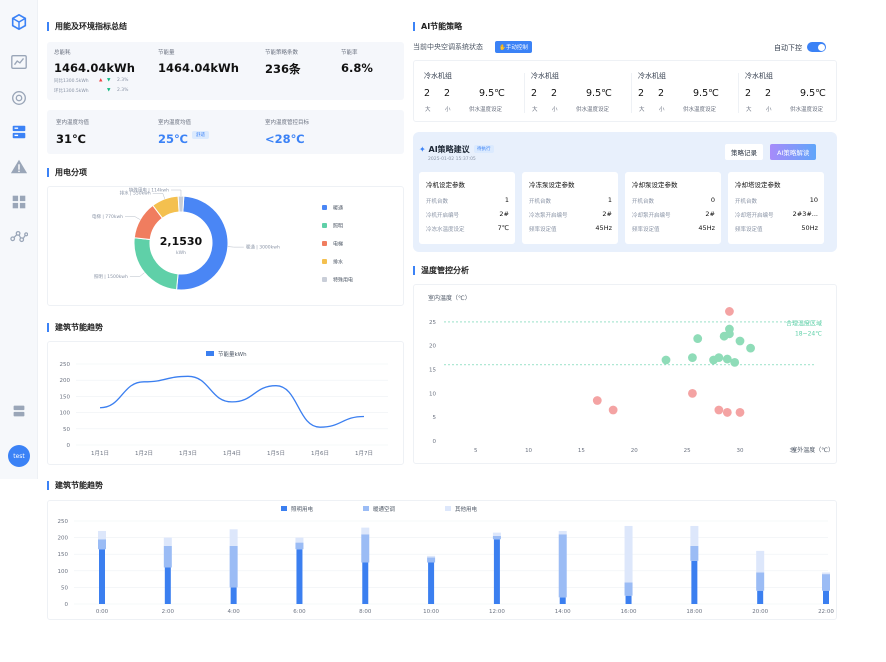 This screenshot has width=886, height=662. What do you see at coordinates (422, 149) in the screenshot?
I see `sparkle-icon: ✦` at bounding box center [422, 149].